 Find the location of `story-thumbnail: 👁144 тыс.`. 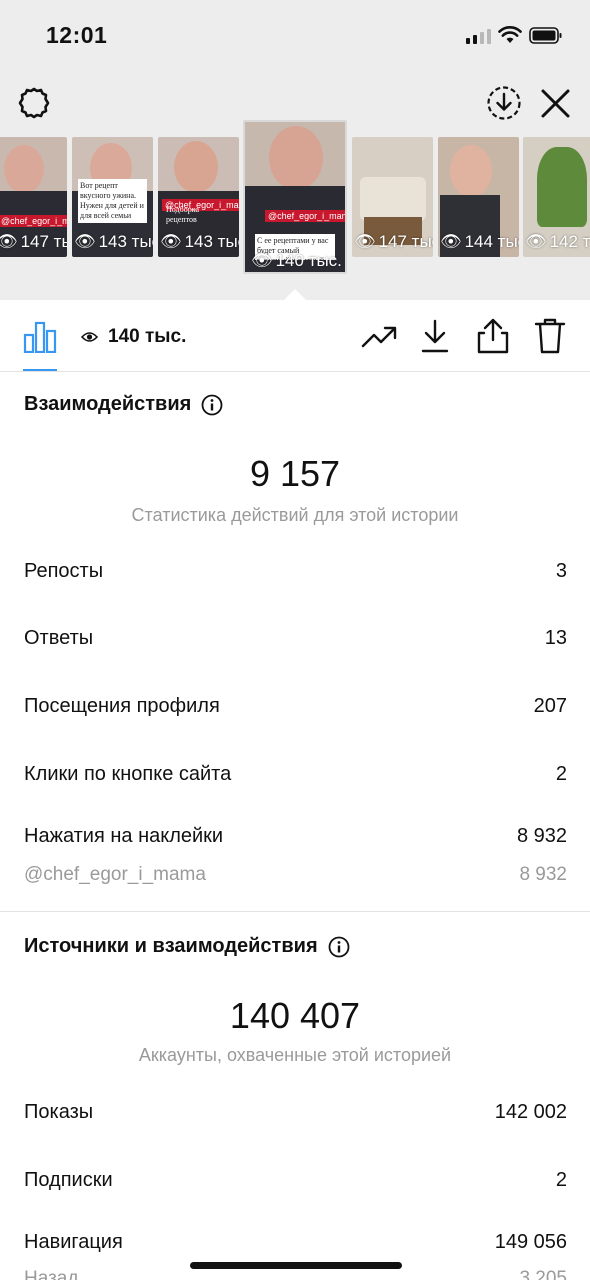

story-thumbnail: 👁144 тыс. is located at coordinates (478, 197).